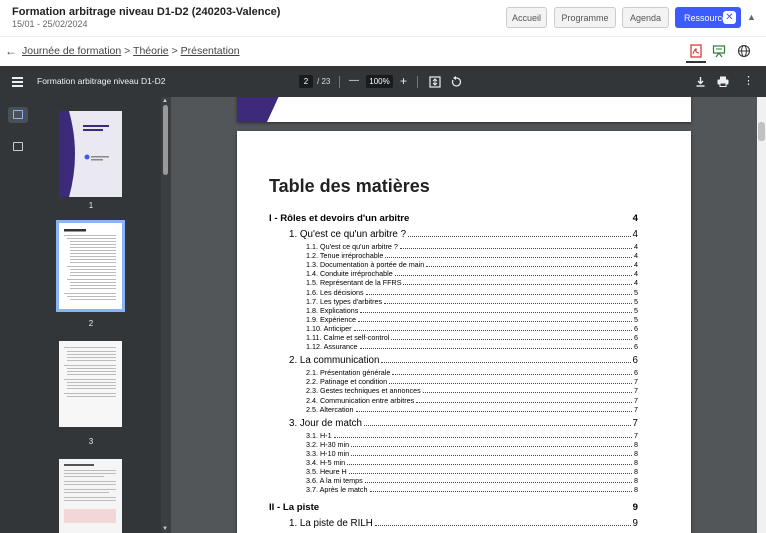 Image resolution: width=766 pixels, height=533 pixels. What do you see at coordinates (354, 283) in the screenshot?
I see `toc-item-title: 1.5. Représentant de la FFRS` at bounding box center [354, 283].